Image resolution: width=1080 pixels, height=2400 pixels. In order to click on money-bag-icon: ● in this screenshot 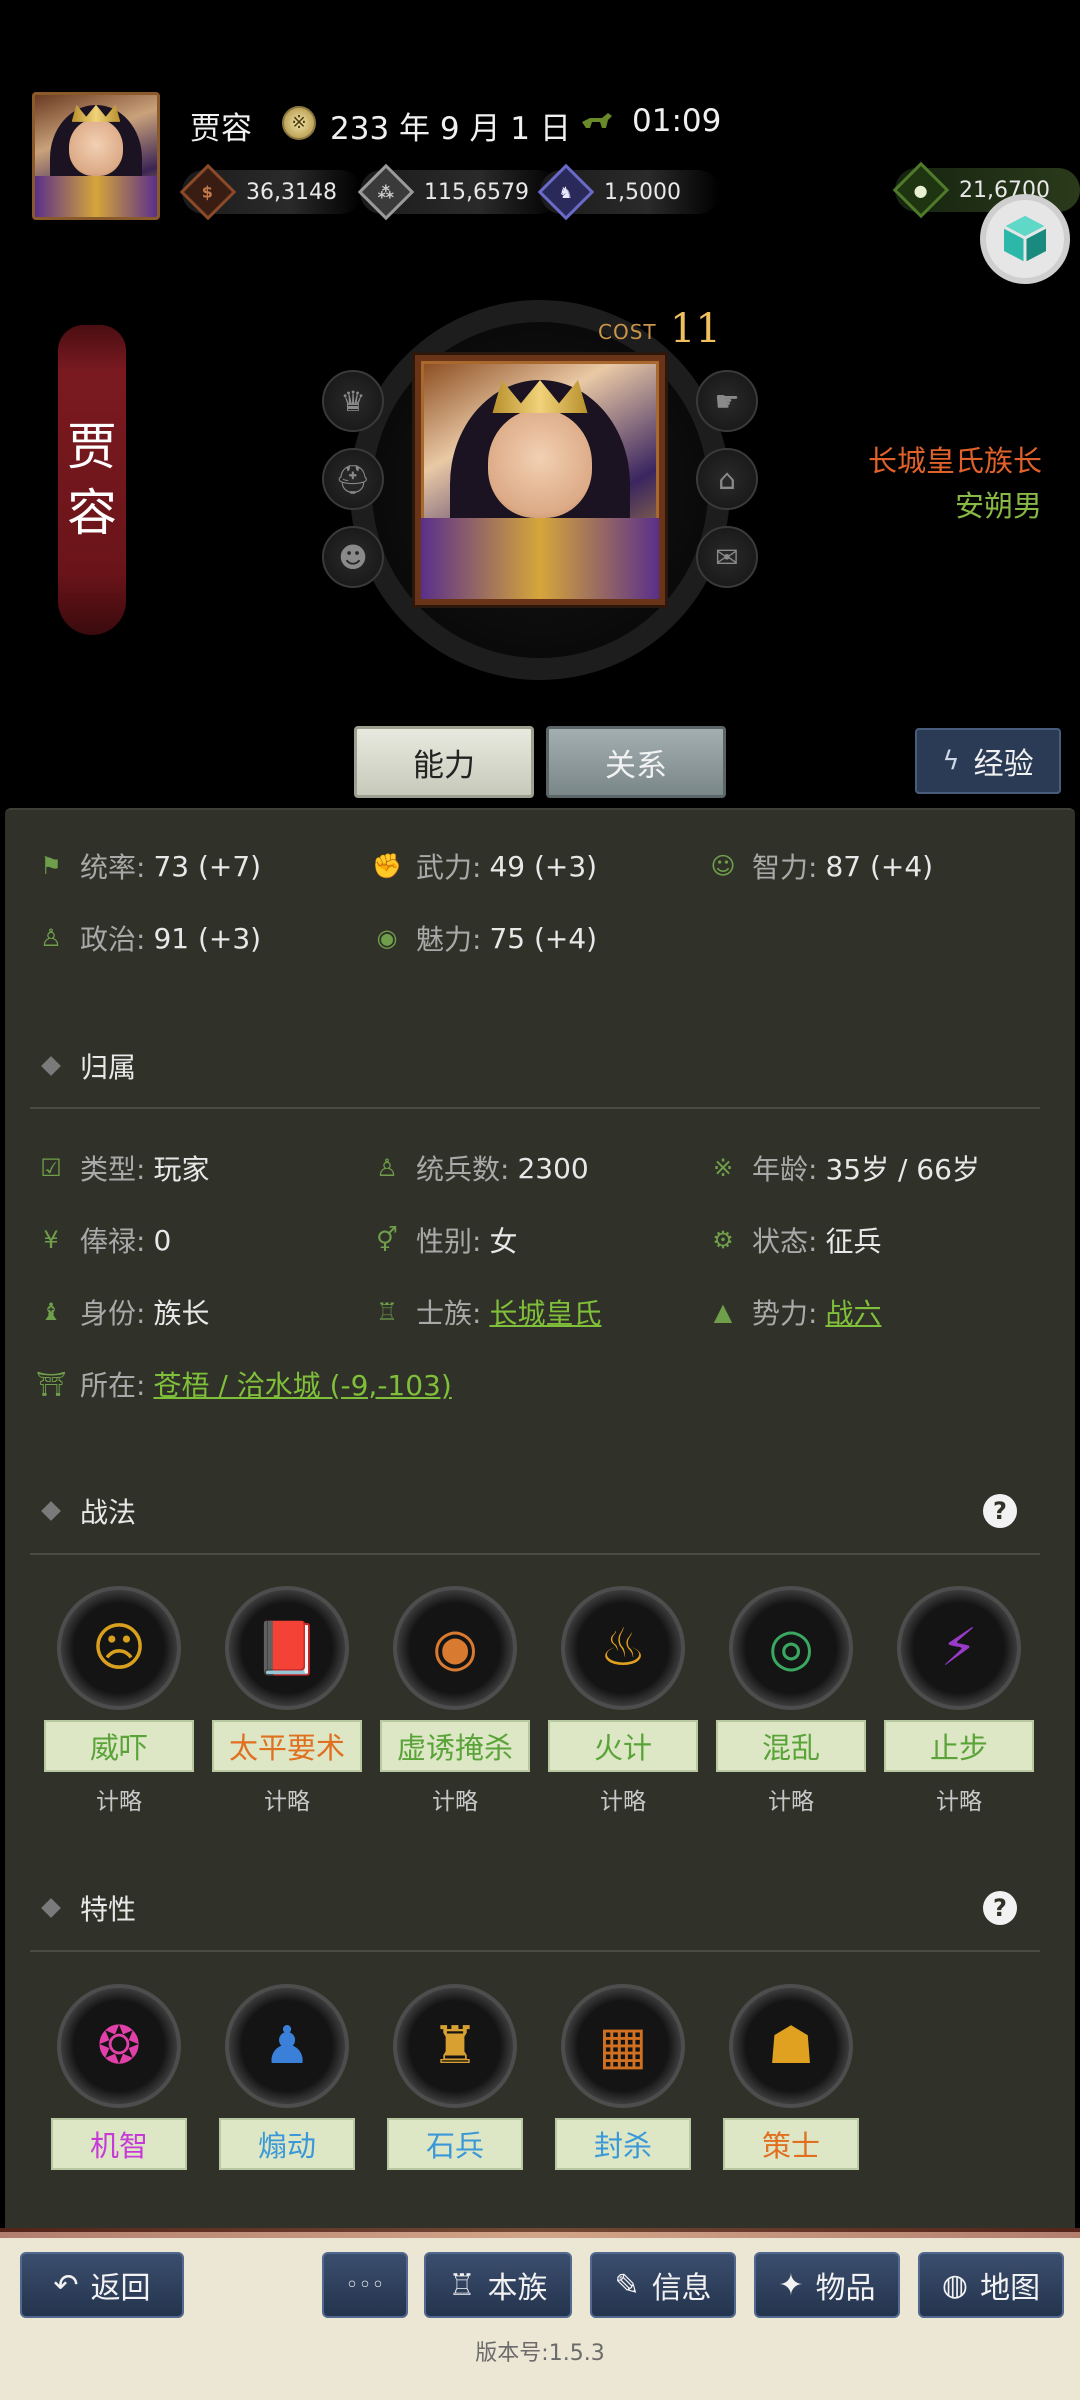, I will do `click(921, 190)`.